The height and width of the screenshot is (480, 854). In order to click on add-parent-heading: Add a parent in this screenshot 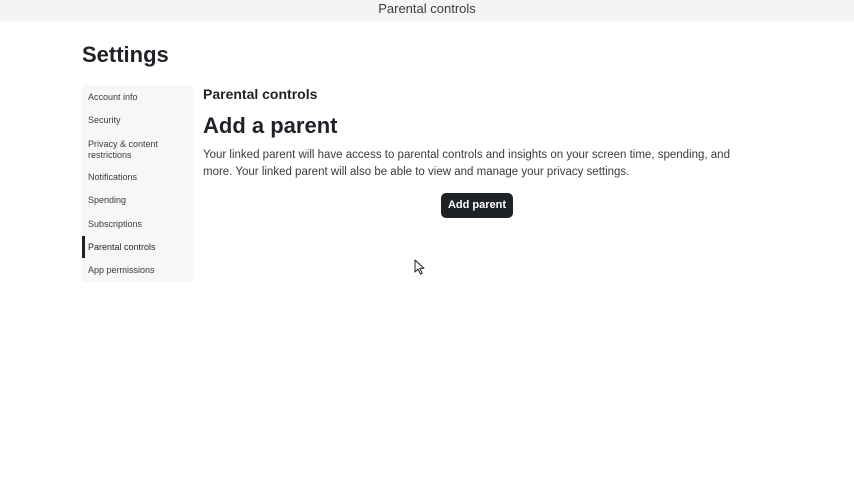, I will do `click(270, 125)`.